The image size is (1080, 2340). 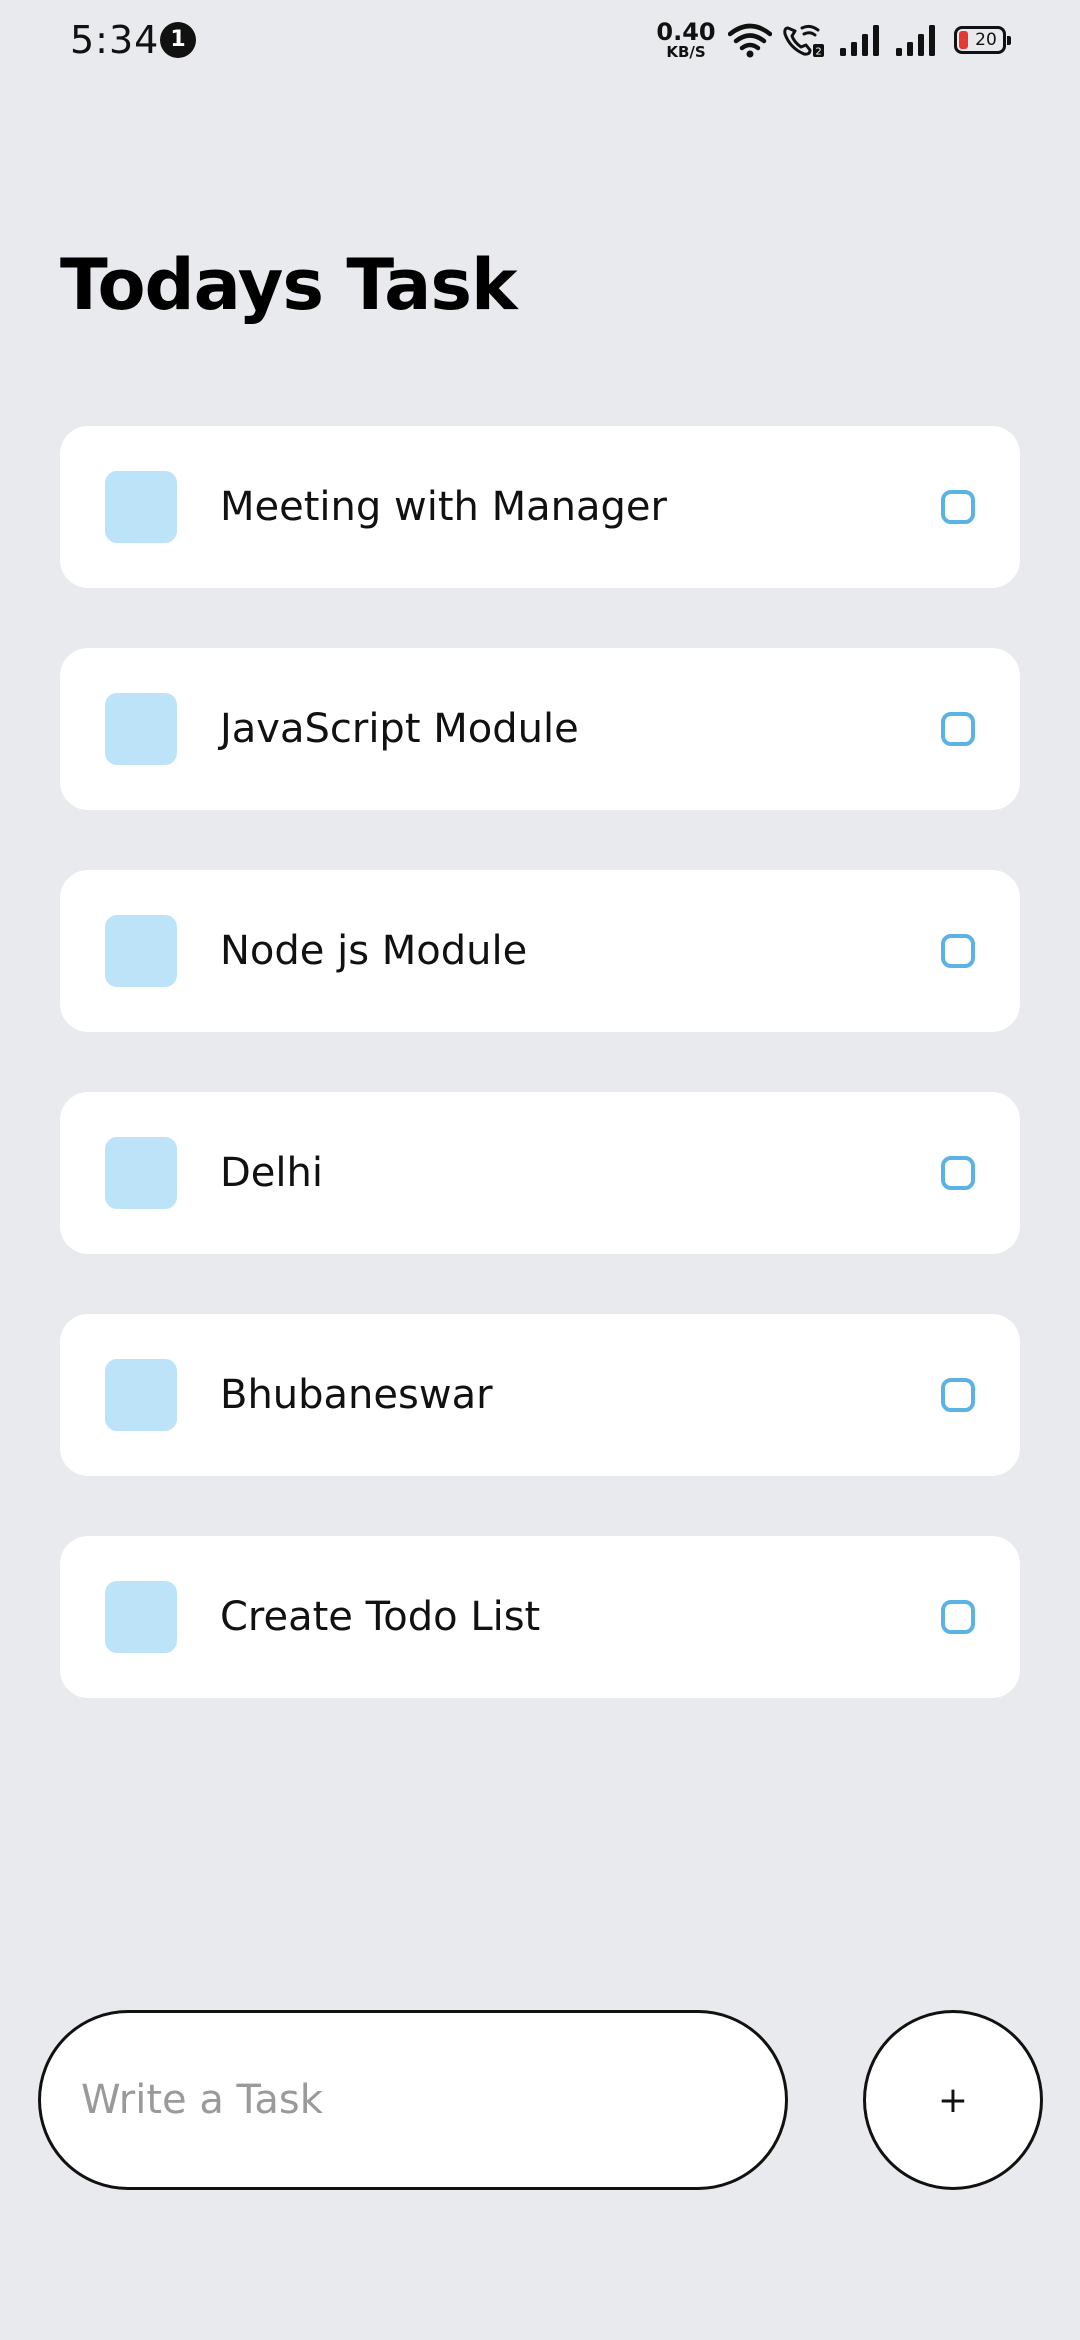 What do you see at coordinates (953, 2100) in the screenshot?
I see `add-task-button: +` at bounding box center [953, 2100].